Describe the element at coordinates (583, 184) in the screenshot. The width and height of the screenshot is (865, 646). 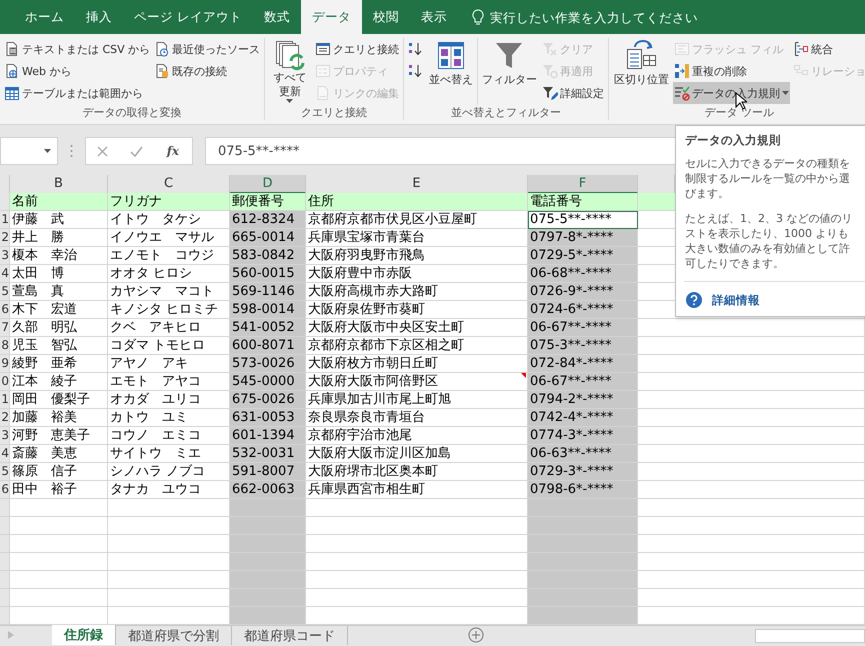
I see `column-header: F` at that location.